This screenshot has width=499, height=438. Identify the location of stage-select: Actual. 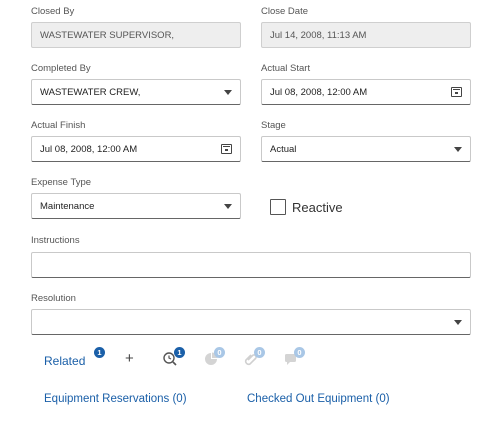
(366, 149).